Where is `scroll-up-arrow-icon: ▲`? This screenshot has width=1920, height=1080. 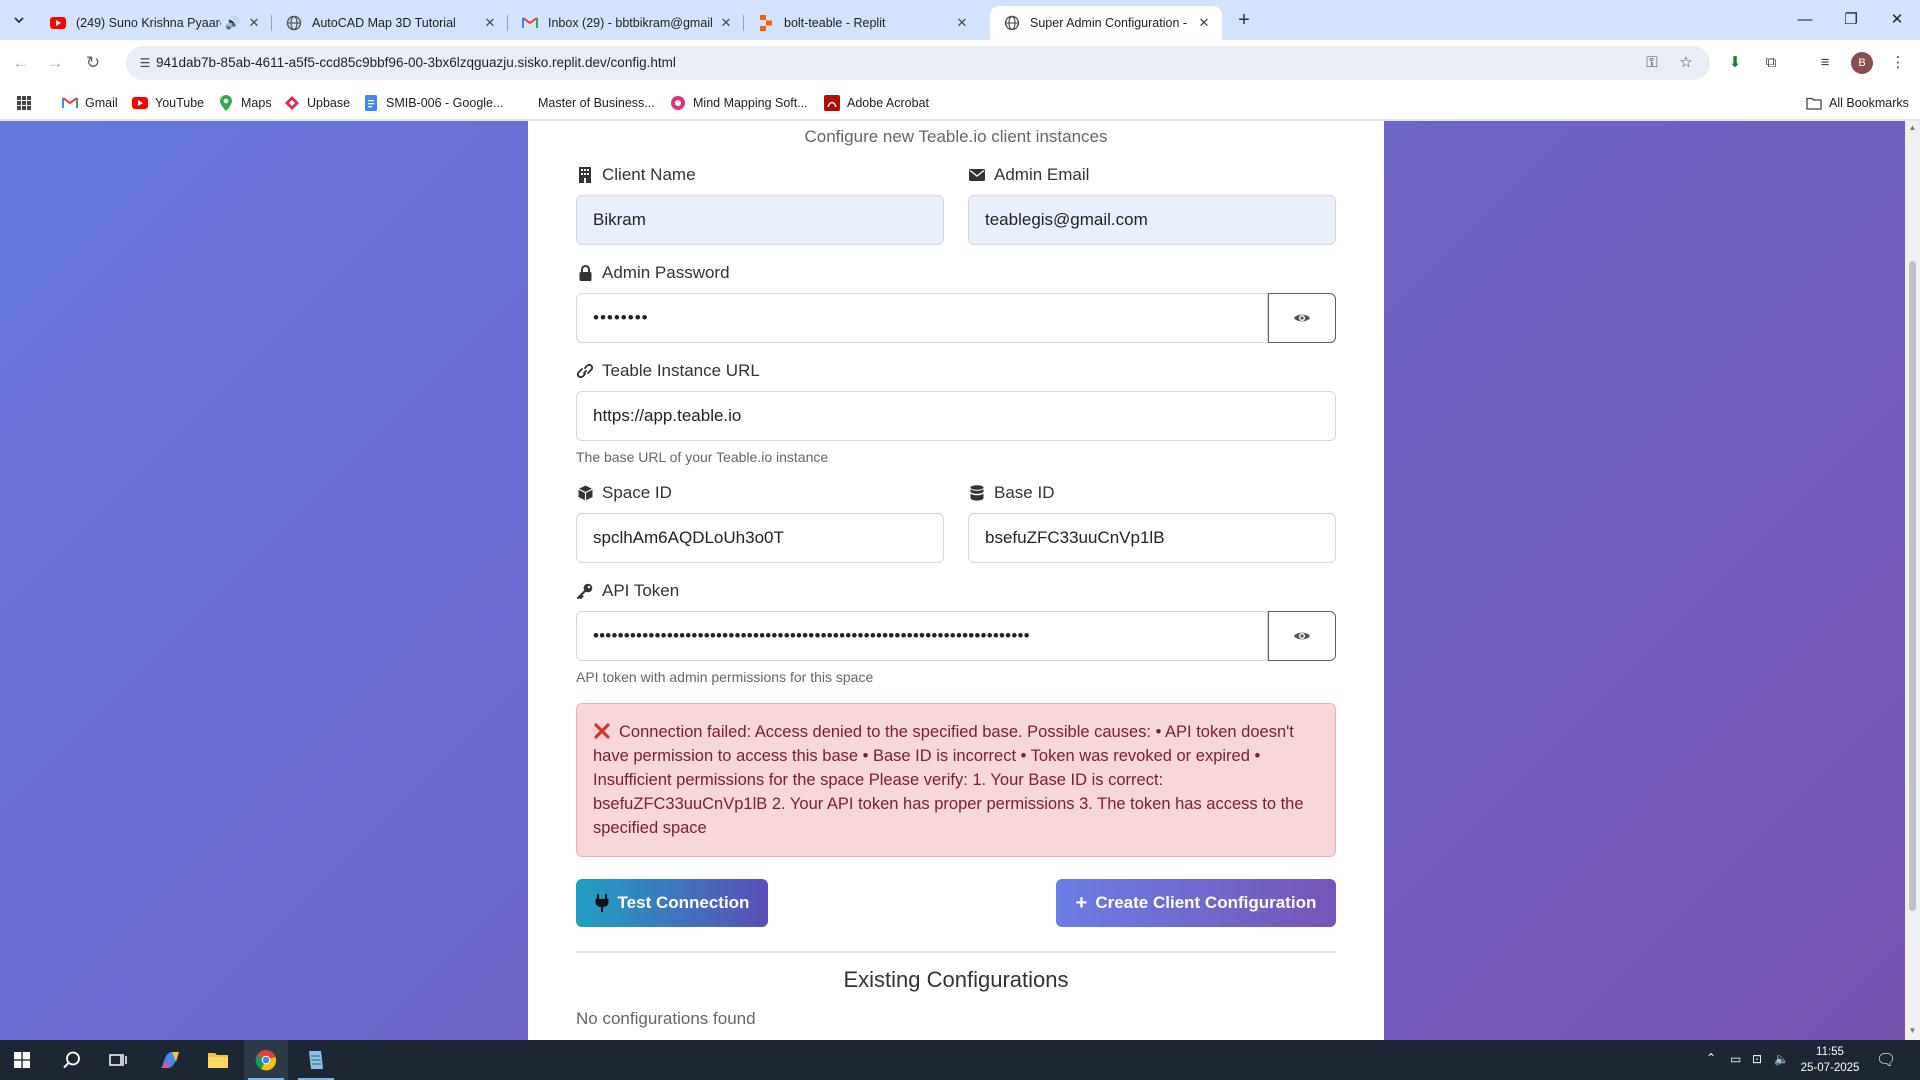 scroll-up-arrow-icon: ▲ is located at coordinates (1912, 127).